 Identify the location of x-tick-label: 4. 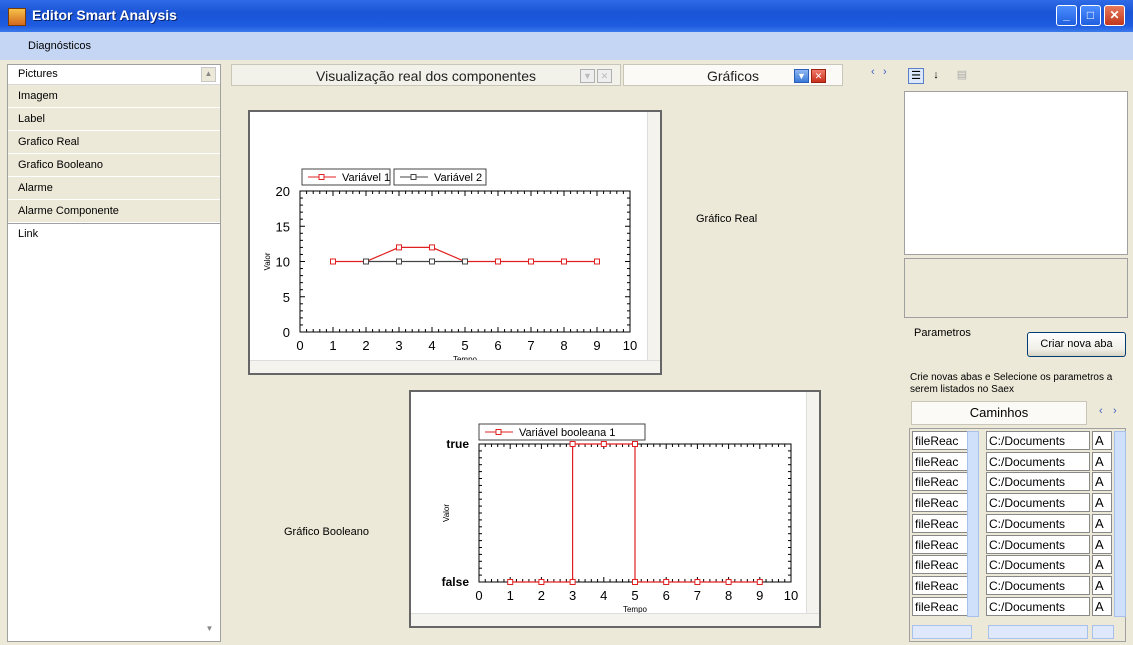
(603, 595).